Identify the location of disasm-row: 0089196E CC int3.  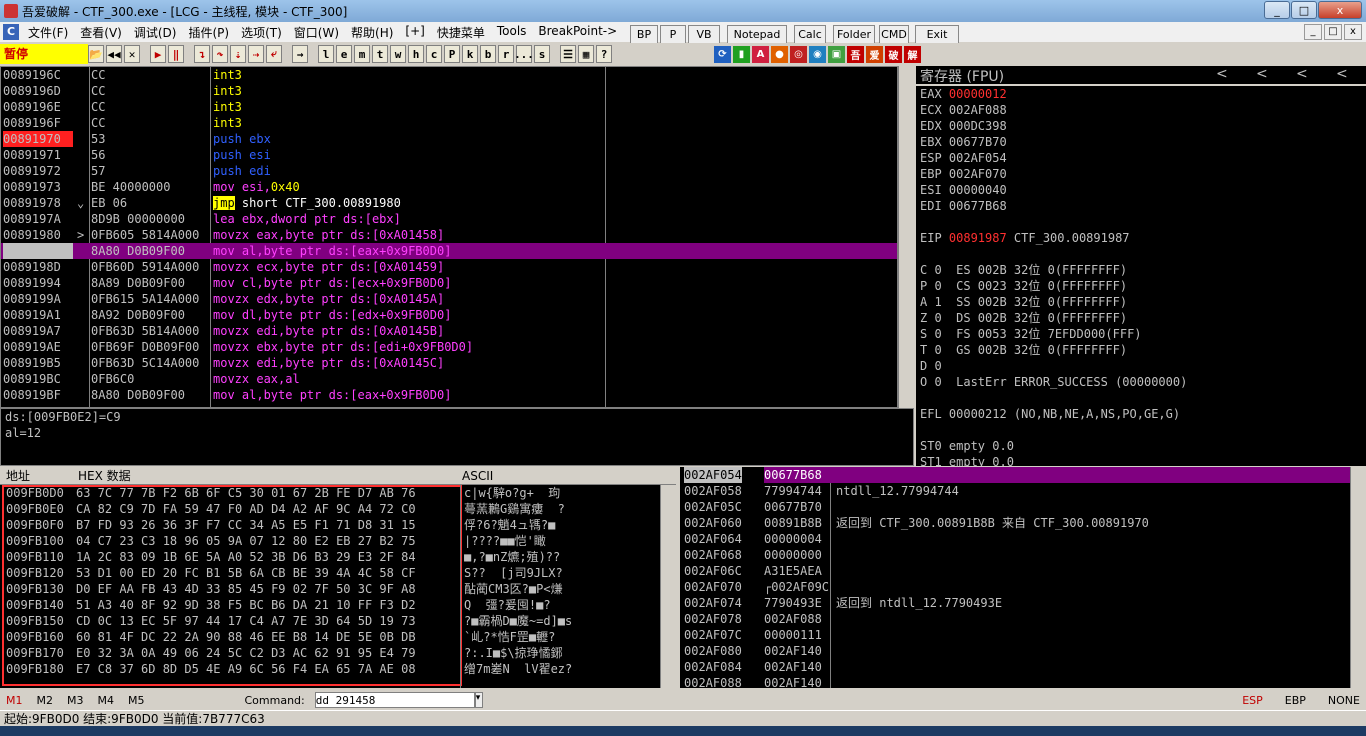
(449, 107).